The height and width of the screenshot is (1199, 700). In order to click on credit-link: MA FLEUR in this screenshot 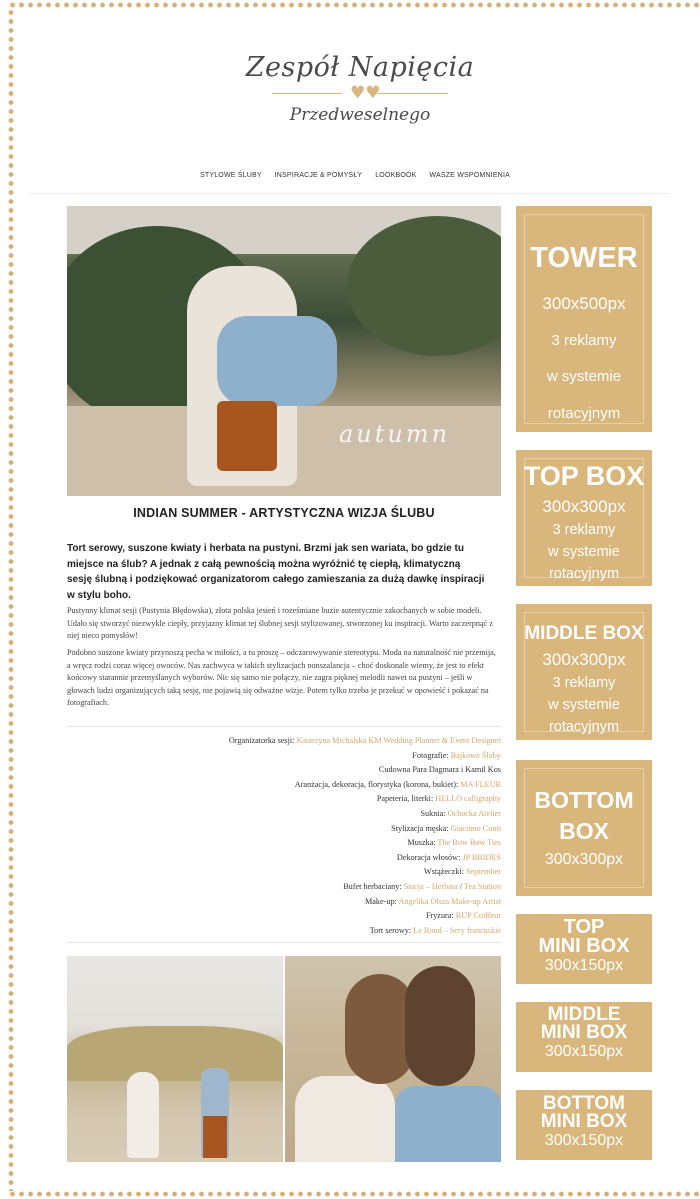, I will do `click(480, 784)`.